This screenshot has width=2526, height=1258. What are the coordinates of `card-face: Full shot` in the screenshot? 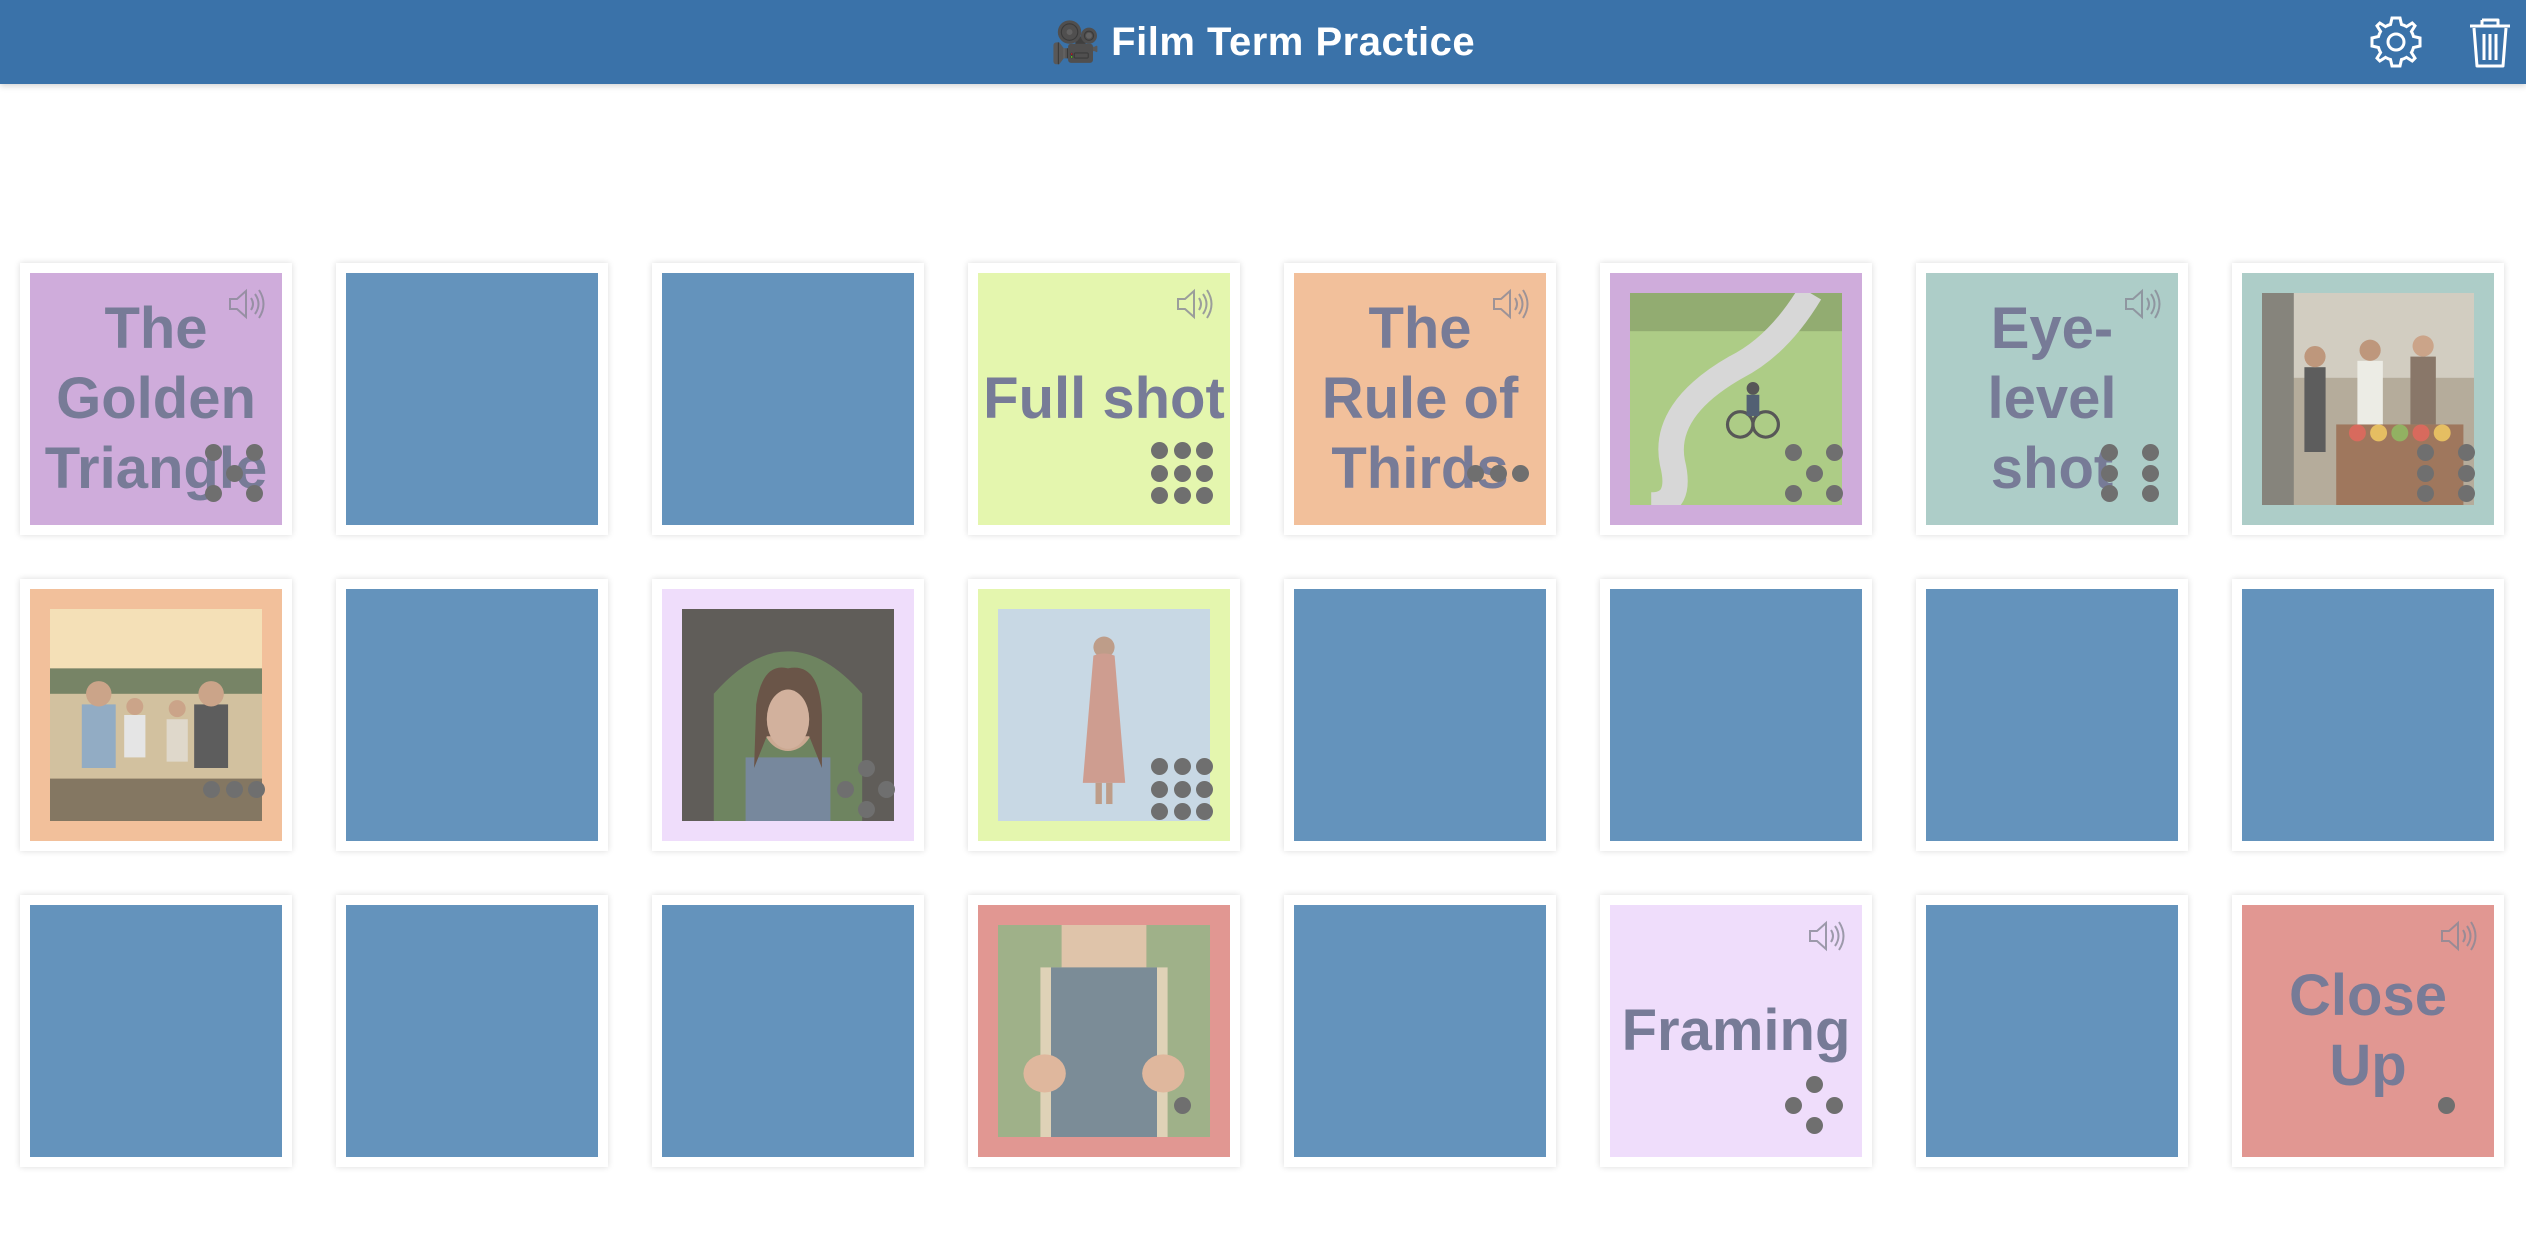 It's located at (1104, 399).